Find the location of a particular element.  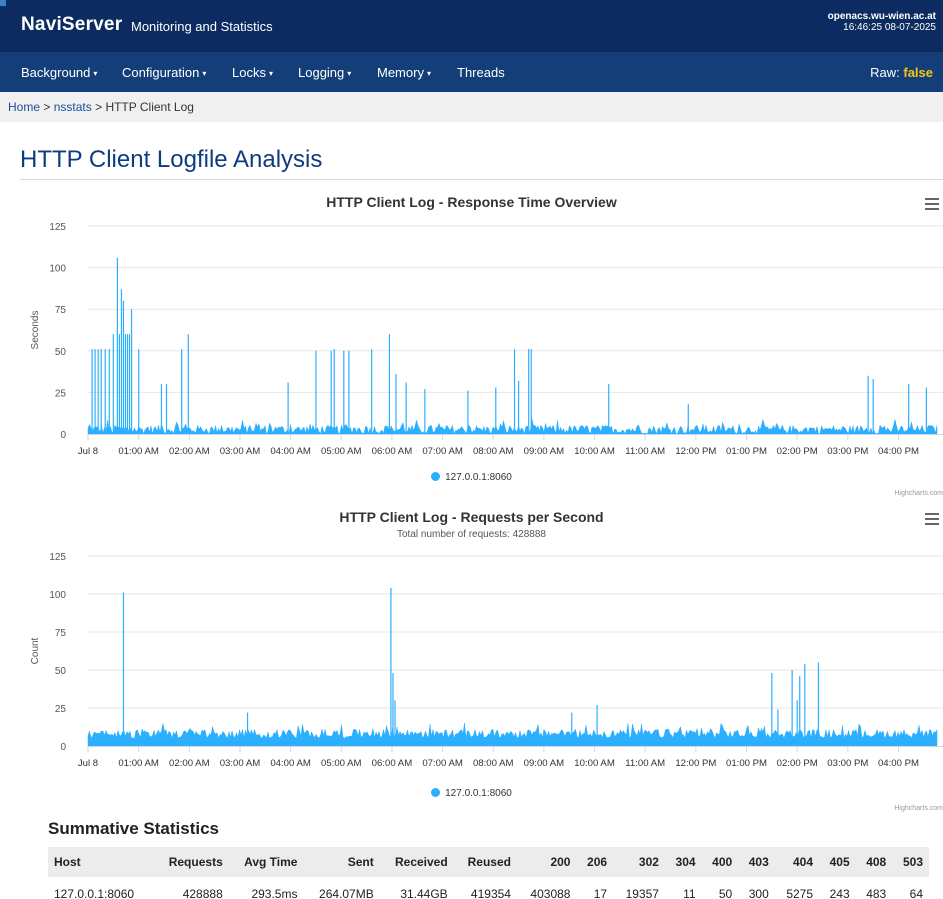

x-tick-label: 02:00 AM is located at coordinates (189, 451).